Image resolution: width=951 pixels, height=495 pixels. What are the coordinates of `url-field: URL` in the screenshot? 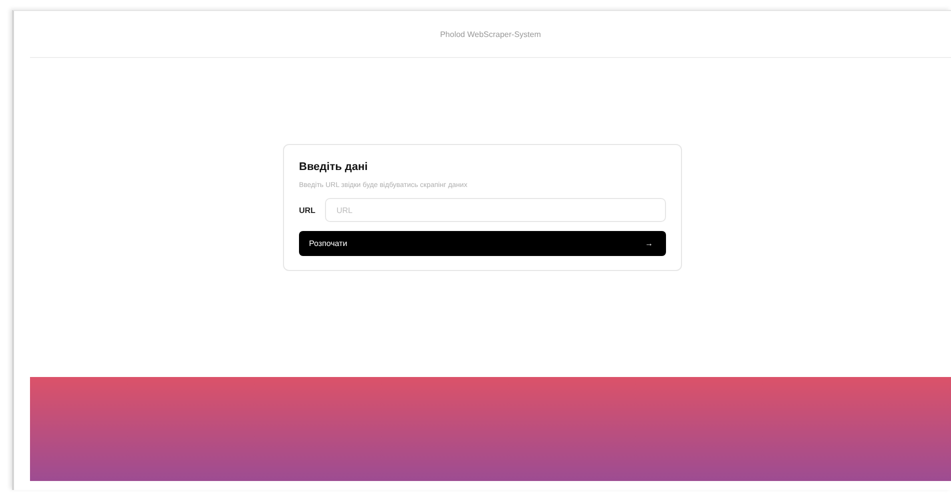 It's located at (495, 210).